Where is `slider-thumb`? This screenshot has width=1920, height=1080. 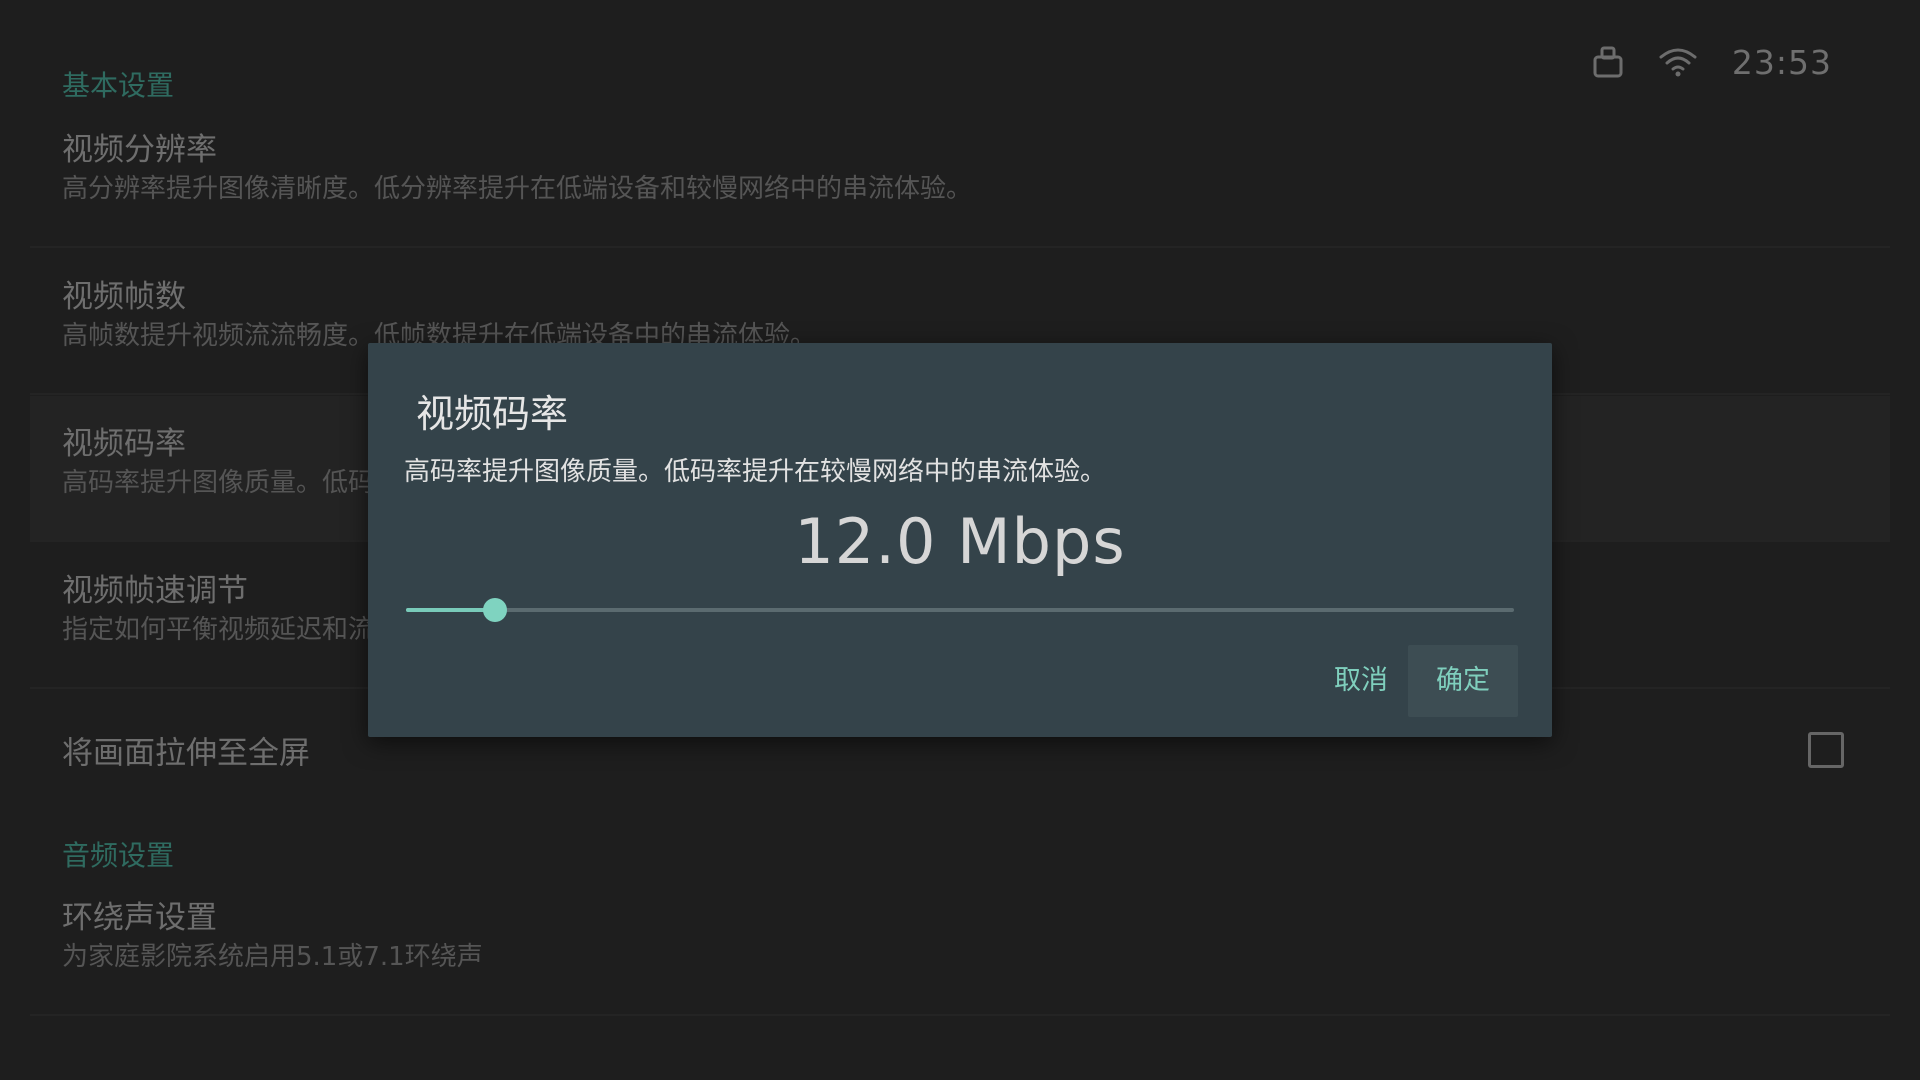 slider-thumb is located at coordinates (494, 610).